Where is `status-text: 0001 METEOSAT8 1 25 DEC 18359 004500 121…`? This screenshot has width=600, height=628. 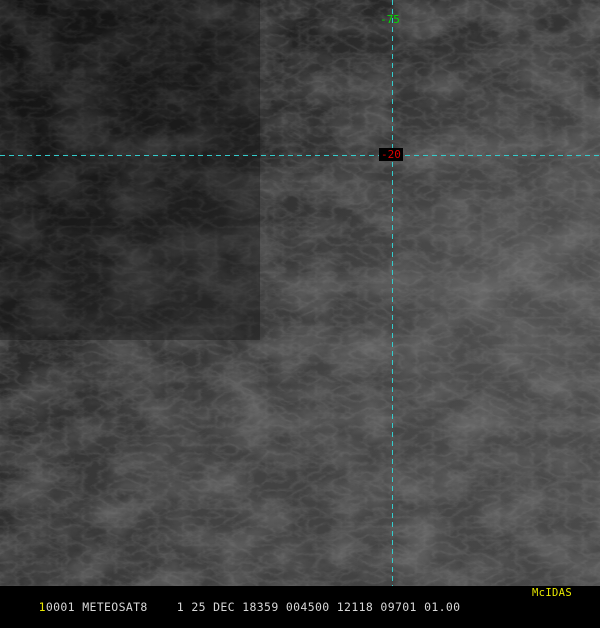
status-text: 0001 METEOSAT8 1 25 DEC 18359 004500 121… is located at coordinates (253, 607).